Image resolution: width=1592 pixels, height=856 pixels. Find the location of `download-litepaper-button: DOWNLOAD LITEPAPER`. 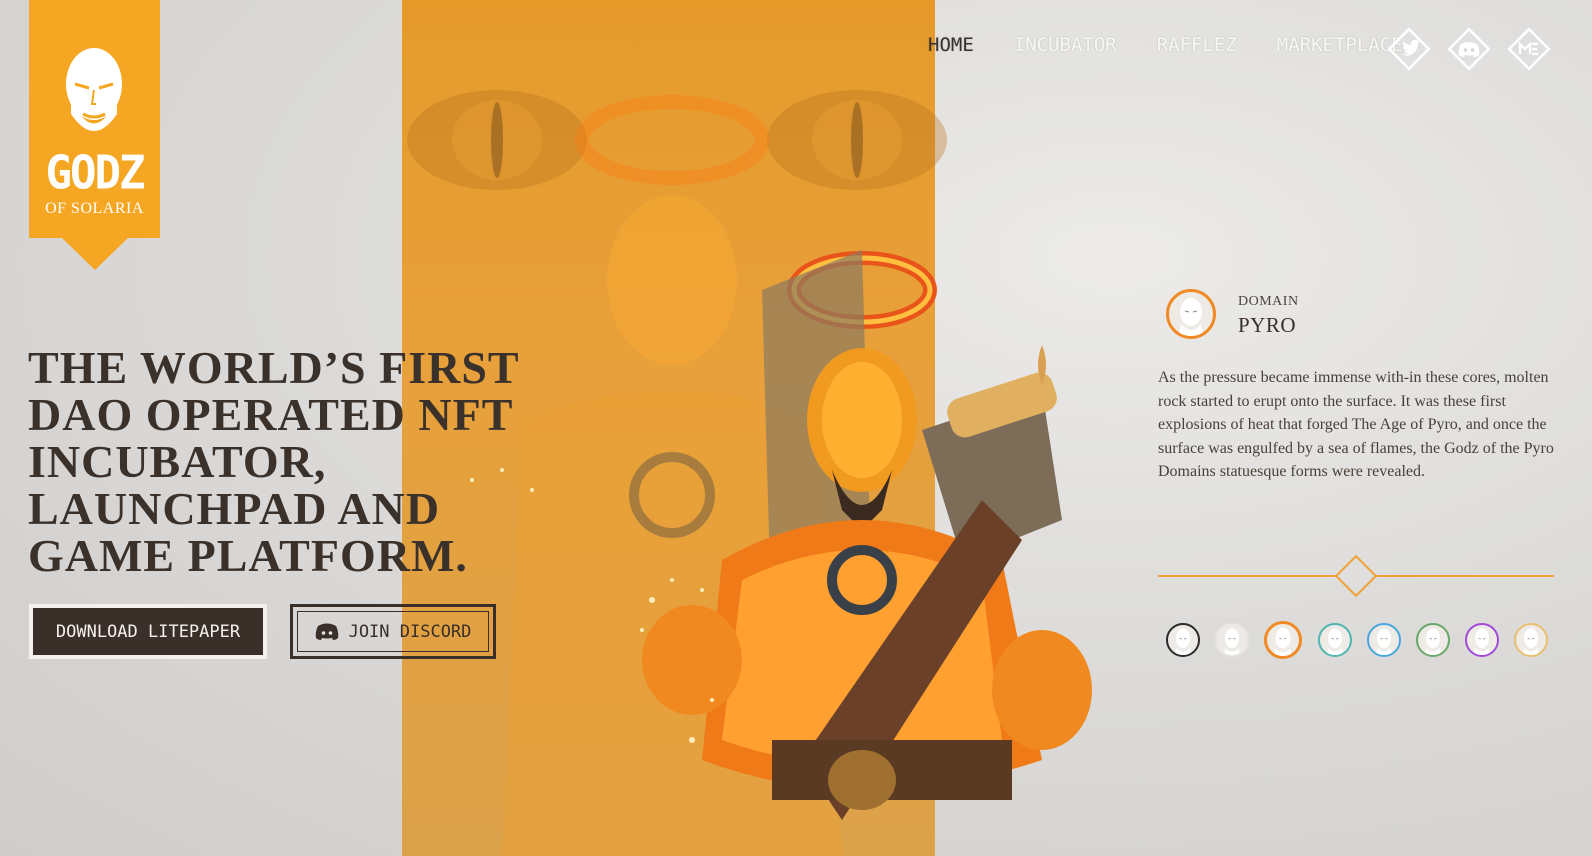

download-litepaper-button: DOWNLOAD LITEPAPER is located at coordinates (148, 631).